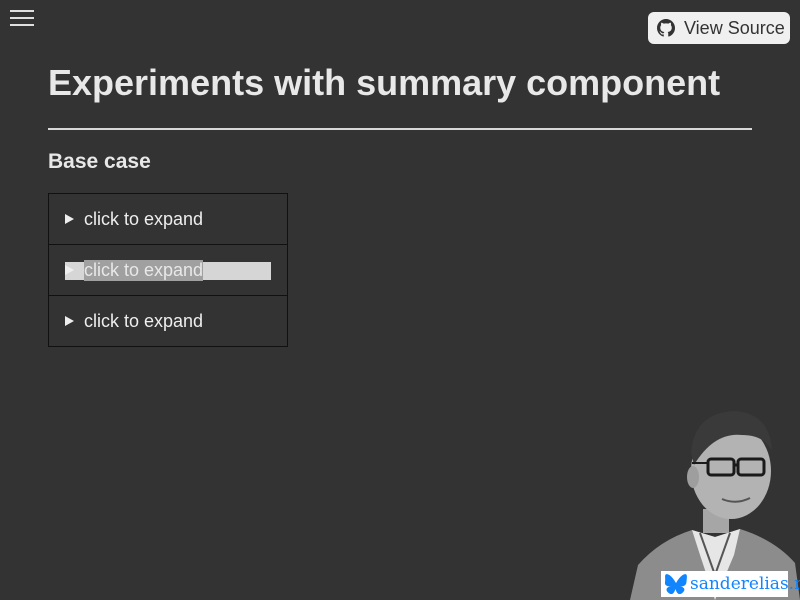 Image resolution: width=800 pixels, height=600 pixels. Describe the element at coordinates (400, 129) in the screenshot. I see `title-divider` at that location.